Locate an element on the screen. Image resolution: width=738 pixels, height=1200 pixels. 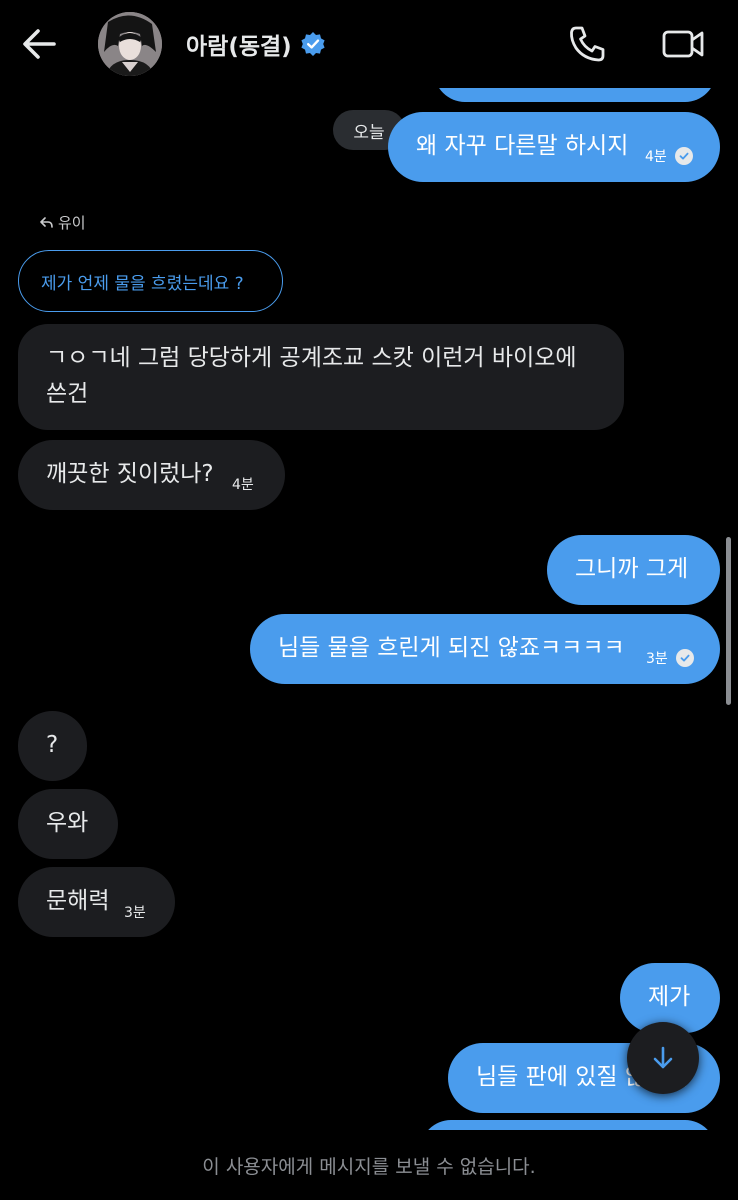
message-text: 문해력 is located at coordinates (78, 901).